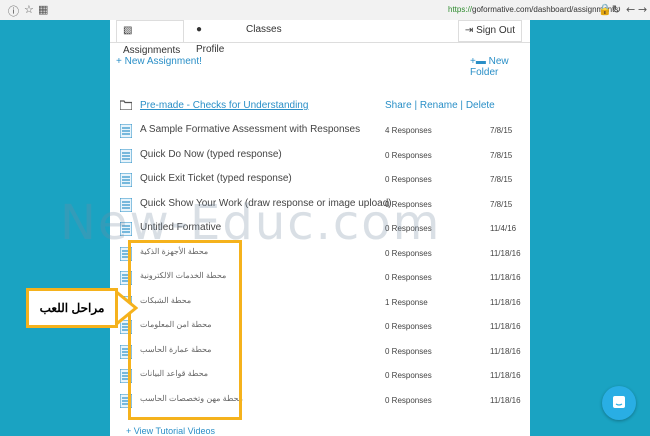 The width and height of the screenshot is (650, 436). Describe the element at coordinates (199, 29) in the screenshot. I see `user-icon: ●` at that location.